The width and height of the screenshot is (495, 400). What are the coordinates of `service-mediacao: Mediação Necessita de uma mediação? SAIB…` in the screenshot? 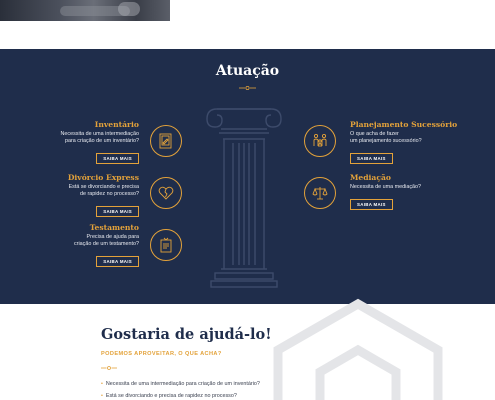 It's located at (405, 191).